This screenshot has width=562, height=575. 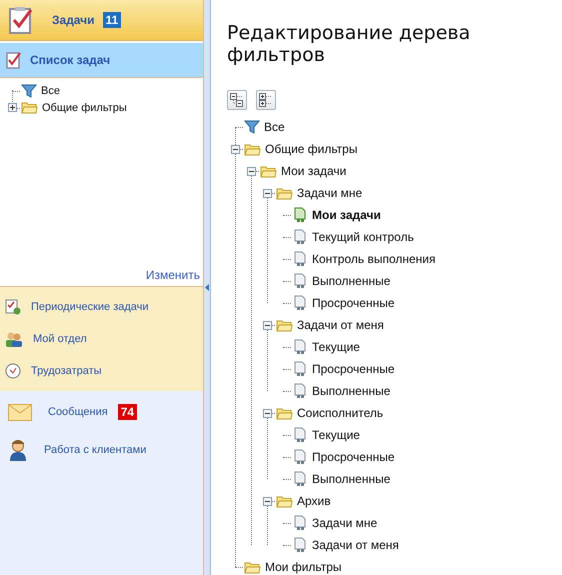 What do you see at coordinates (20, 412) in the screenshot?
I see `envelope-icon` at bounding box center [20, 412].